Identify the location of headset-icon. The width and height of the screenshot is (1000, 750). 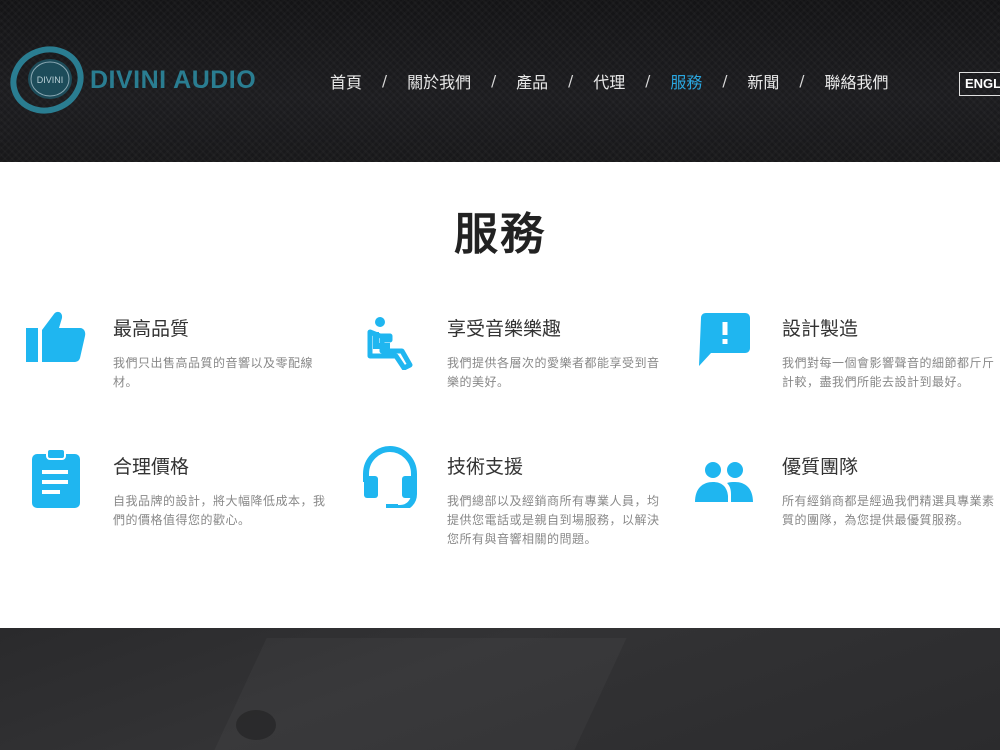
(392, 477).